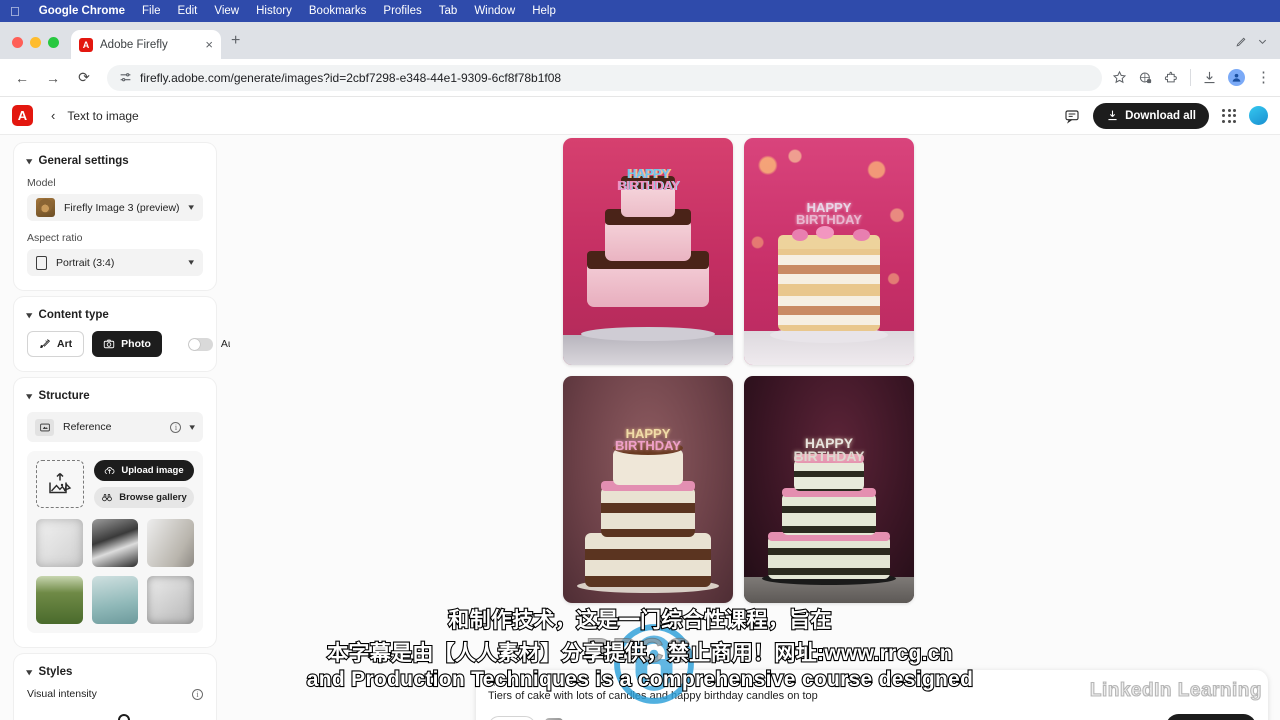 The width and height of the screenshot is (1280, 720). What do you see at coordinates (125, 77) in the screenshot?
I see `tune-icon` at bounding box center [125, 77].